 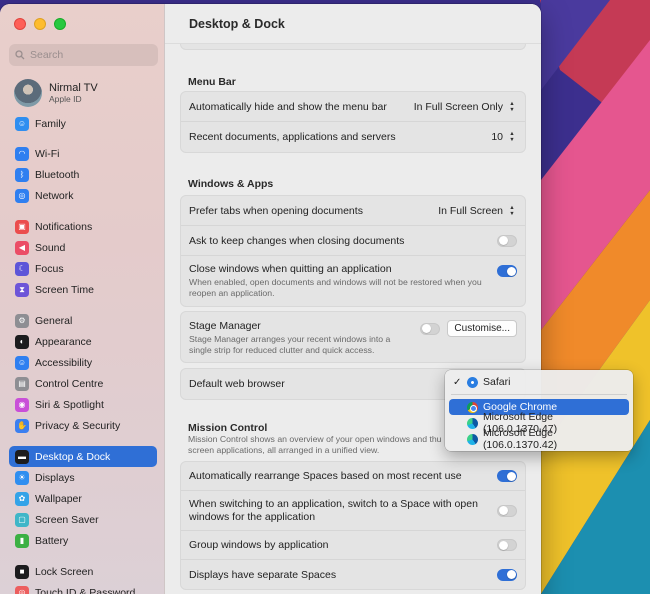 I want to click on sidebar-item-label: Siri & Spotlight, so click(x=69, y=404).